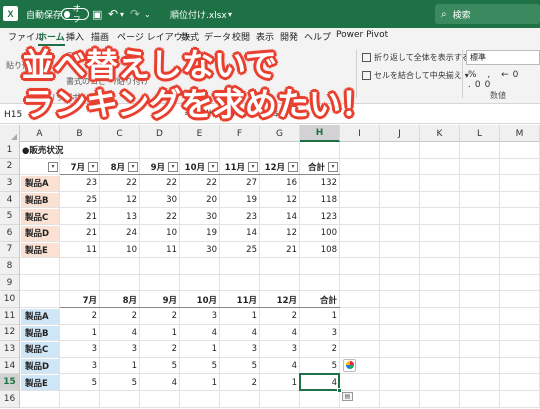  Describe the element at coordinates (240, 133) in the screenshot. I see `column-header-f: F` at that location.